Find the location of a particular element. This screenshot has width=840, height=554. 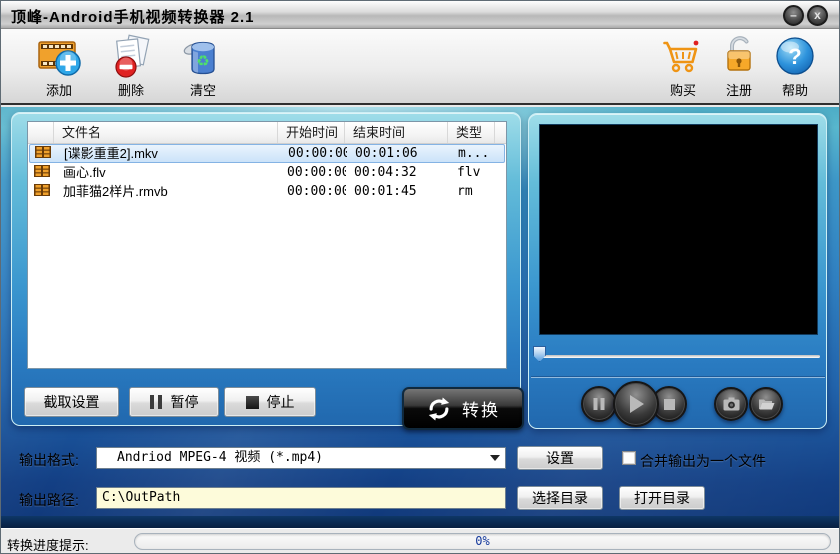

table-row: 画心.flv 00:00:00 00:04:32 flv is located at coordinates (267, 172).